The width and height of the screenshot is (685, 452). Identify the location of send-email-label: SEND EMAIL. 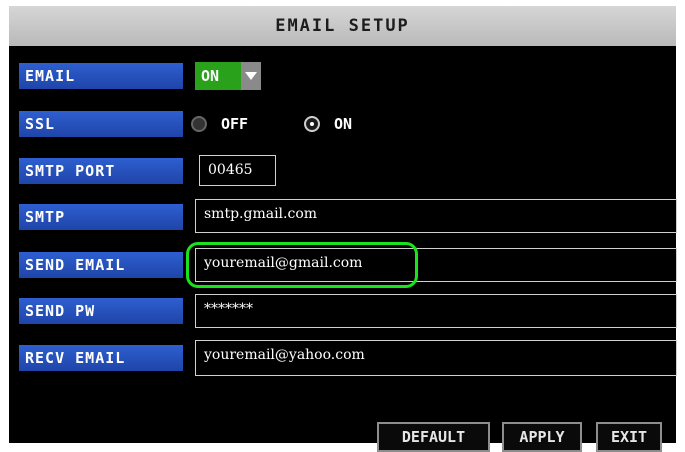
(101, 265).